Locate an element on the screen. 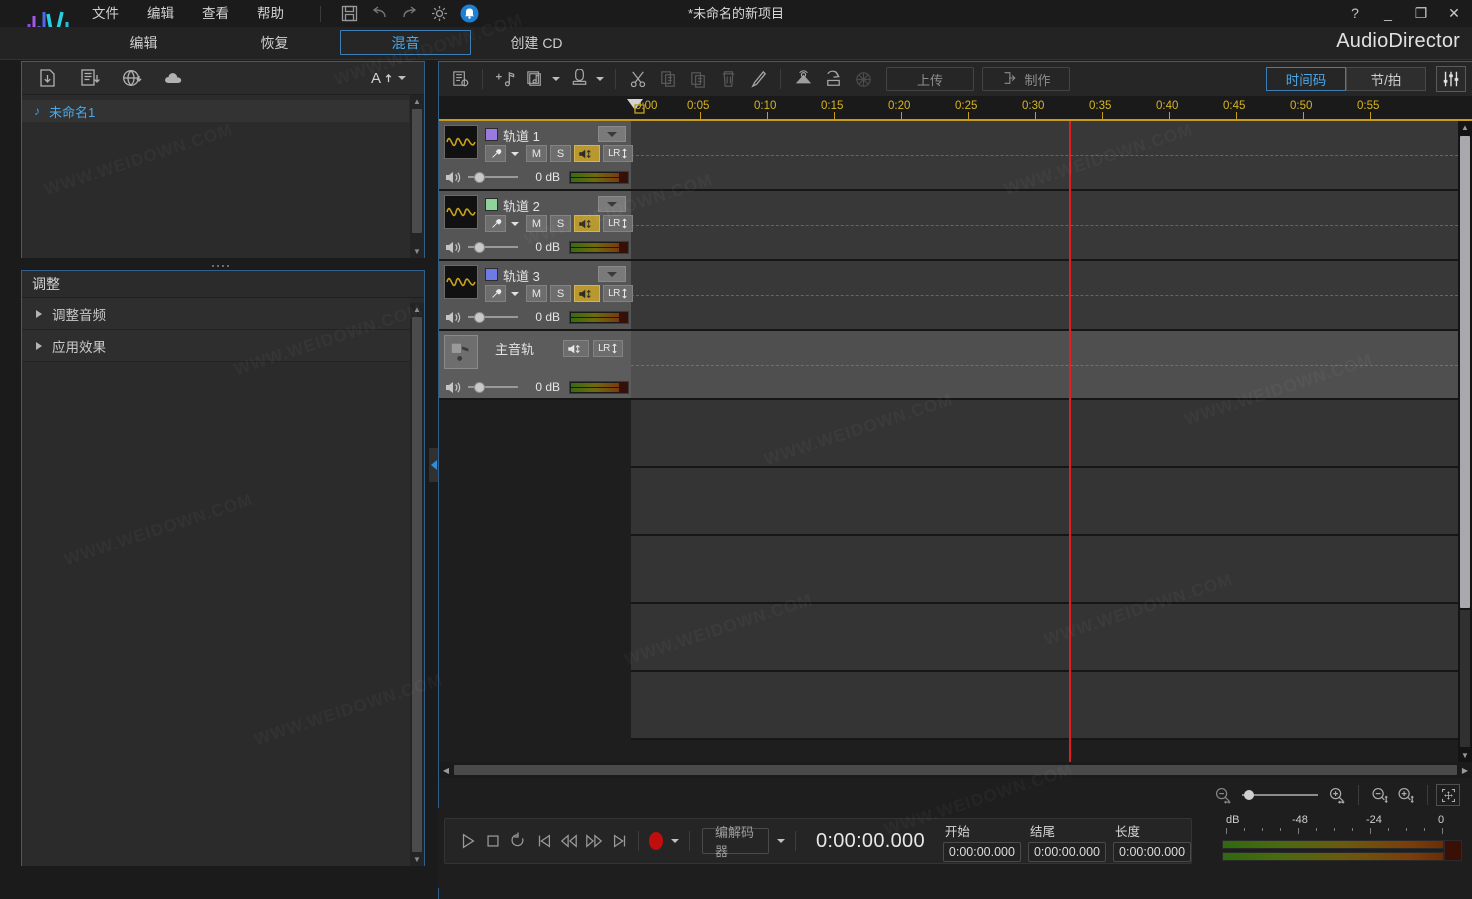  apply-effects-section: 应用效果 is located at coordinates (216, 346).